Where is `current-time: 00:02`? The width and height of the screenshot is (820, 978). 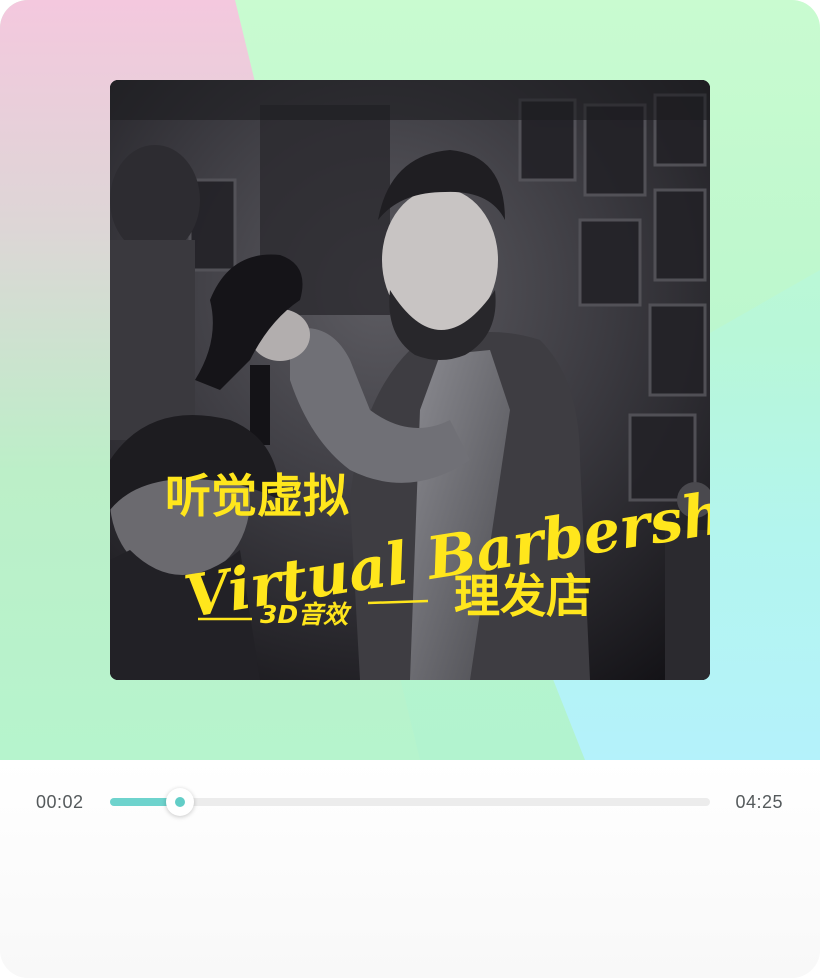 current-time: 00:02 is located at coordinates (60, 802).